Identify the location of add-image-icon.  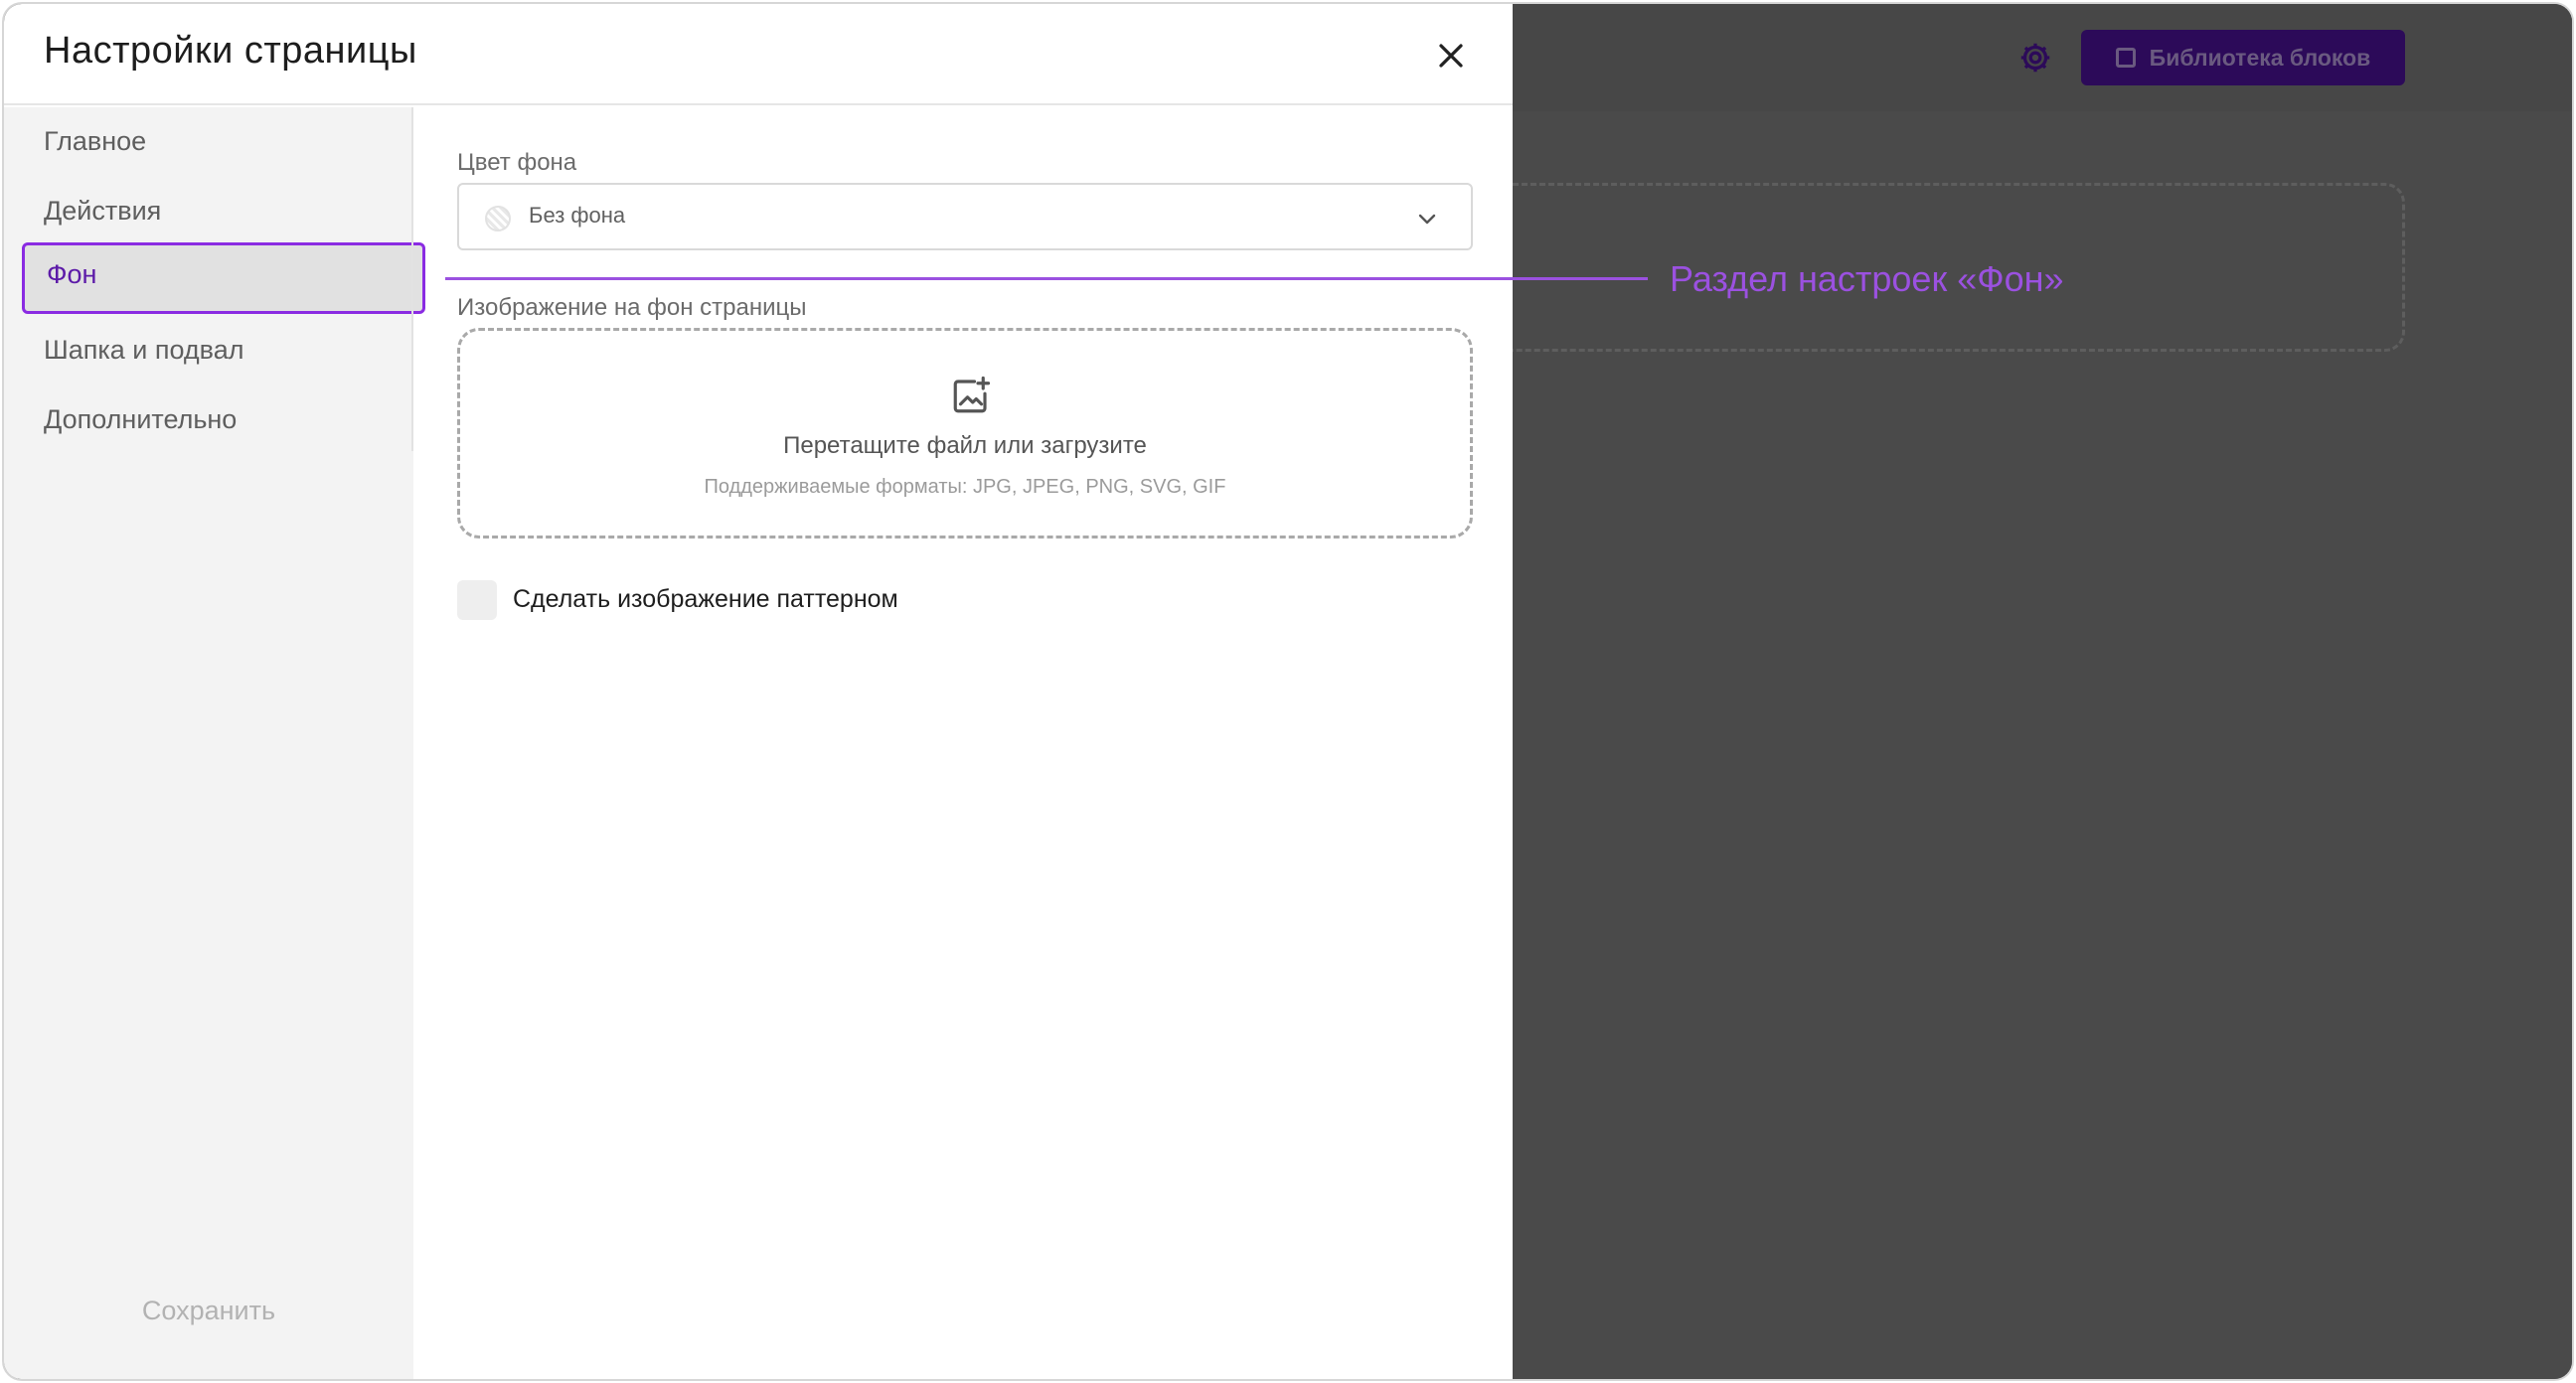
(972, 394).